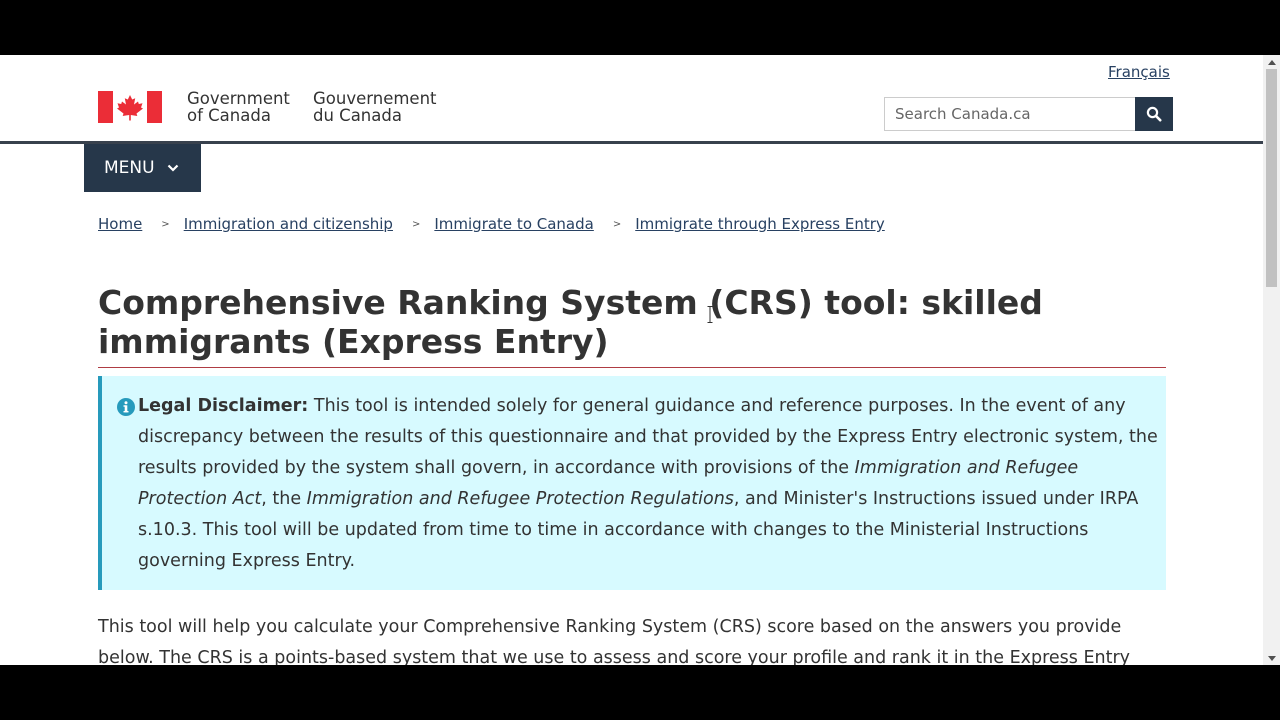 This screenshot has width=1280, height=720. I want to click on breadcrumb-express-entry: Immigrate through Express Entry, so click(760, 224).